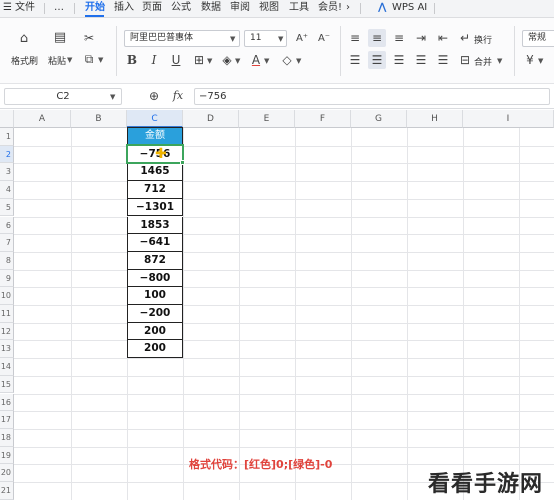  Describe the element at coordinates (399, 38) in the screenshot. I see `align-bottom-icon: ≡` at that location.